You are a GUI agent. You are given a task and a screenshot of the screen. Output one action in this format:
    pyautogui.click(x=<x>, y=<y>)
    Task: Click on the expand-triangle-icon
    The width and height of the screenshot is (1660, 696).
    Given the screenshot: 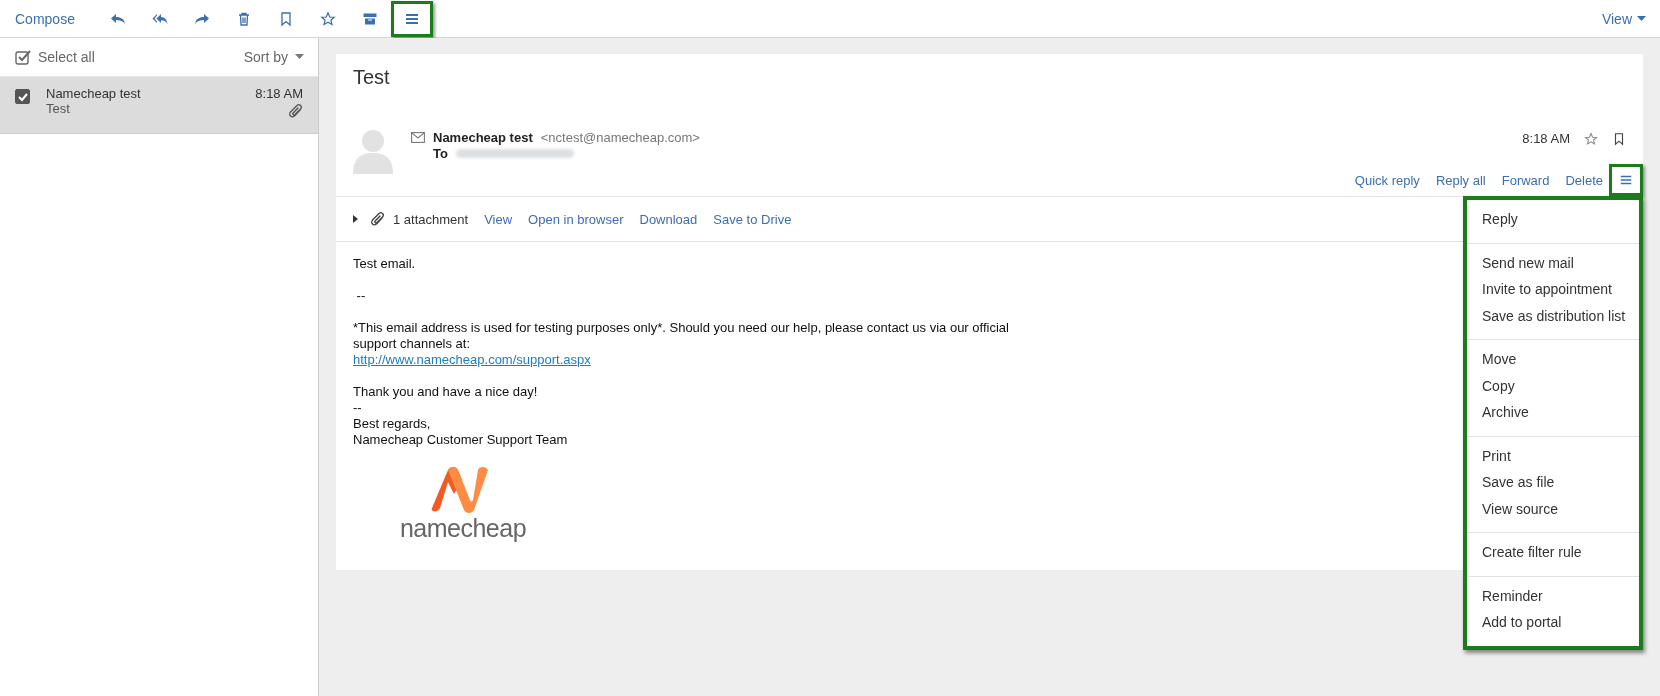 What is the action you would take?
    pyautogui.click(x=356, y=219)
    